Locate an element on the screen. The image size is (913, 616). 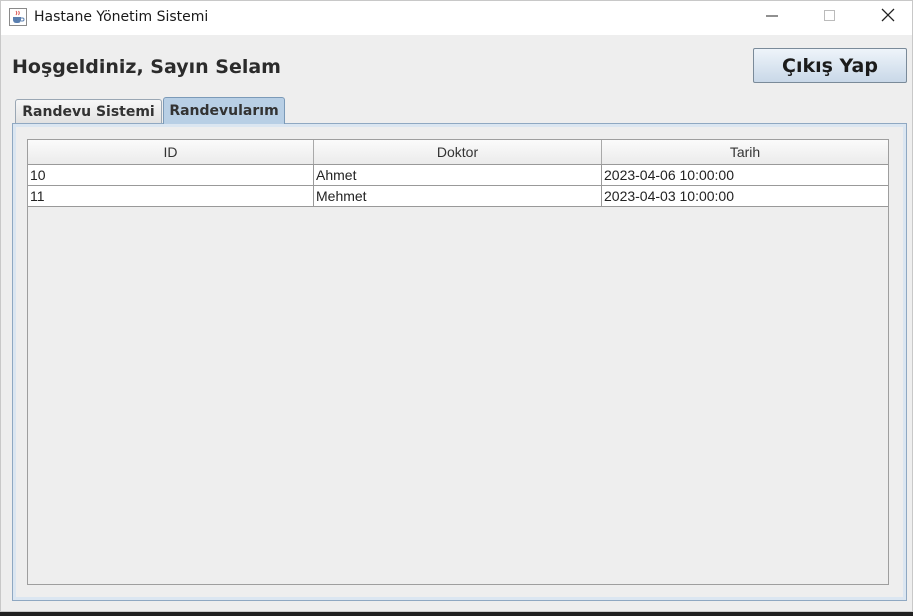
logout-button: Çıkış Yap is located at coordinates (830, 65).